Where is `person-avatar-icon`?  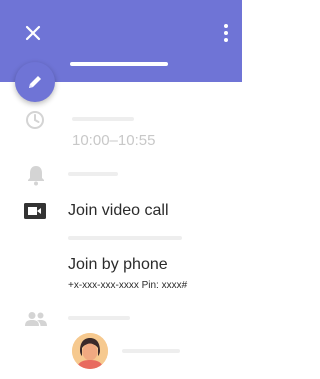
person-avatar-icon is located at coordinates (90, 351).